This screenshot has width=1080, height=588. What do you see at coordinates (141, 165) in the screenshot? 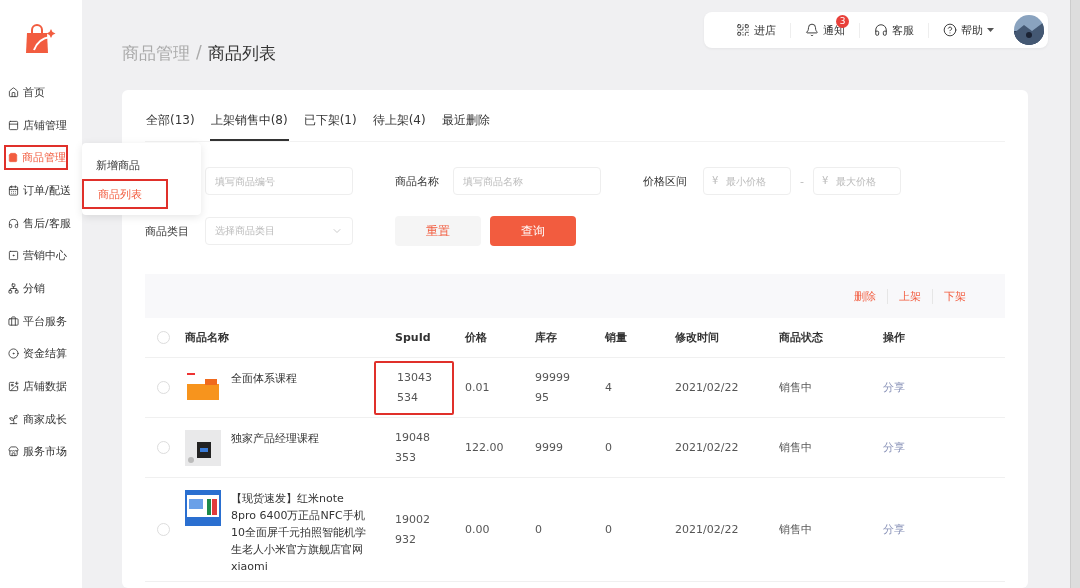
I see `submenu-item: 新增商品` at bounding box center [141, 165].